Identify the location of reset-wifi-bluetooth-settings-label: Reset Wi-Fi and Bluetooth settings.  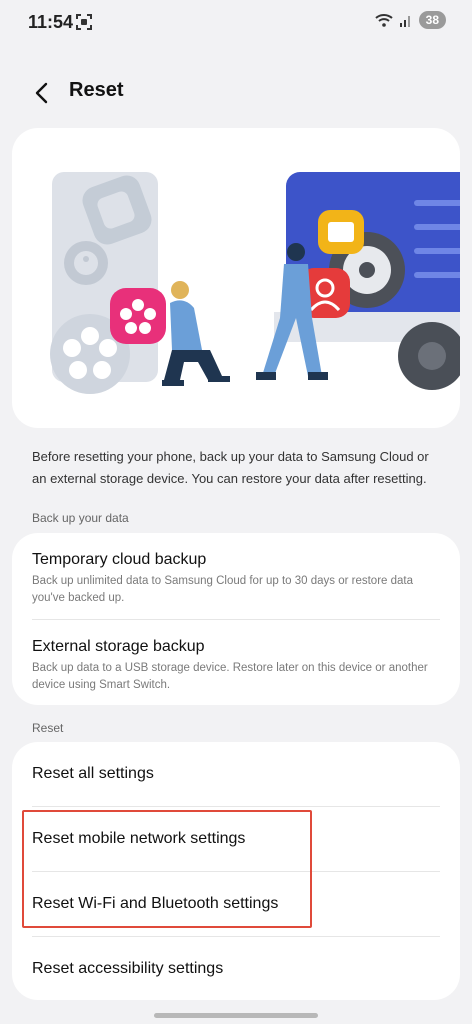
(155, 903).